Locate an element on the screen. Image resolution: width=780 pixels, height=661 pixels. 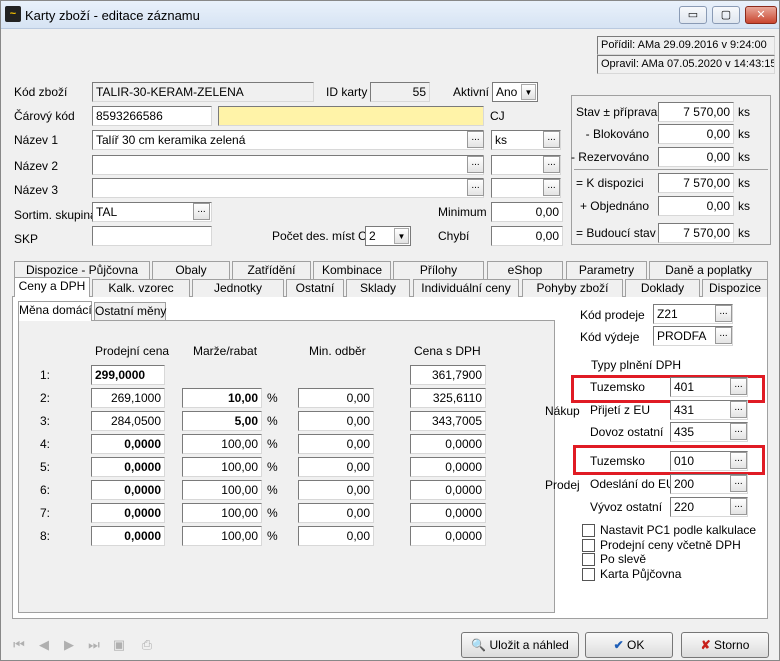
prodejni-cena-field: 269,1000 is located at coordinates (128, 398).